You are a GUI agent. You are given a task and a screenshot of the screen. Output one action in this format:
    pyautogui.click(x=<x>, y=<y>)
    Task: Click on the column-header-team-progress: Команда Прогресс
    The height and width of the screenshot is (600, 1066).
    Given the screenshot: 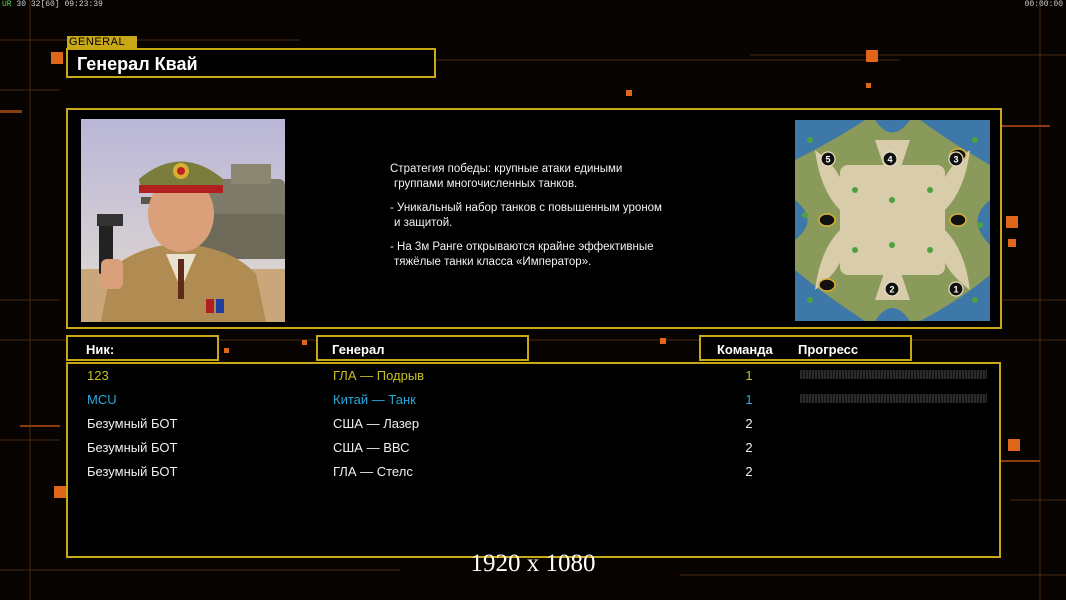 What is the action you would take?
    pyautogui.click(x=805, y=348)
    